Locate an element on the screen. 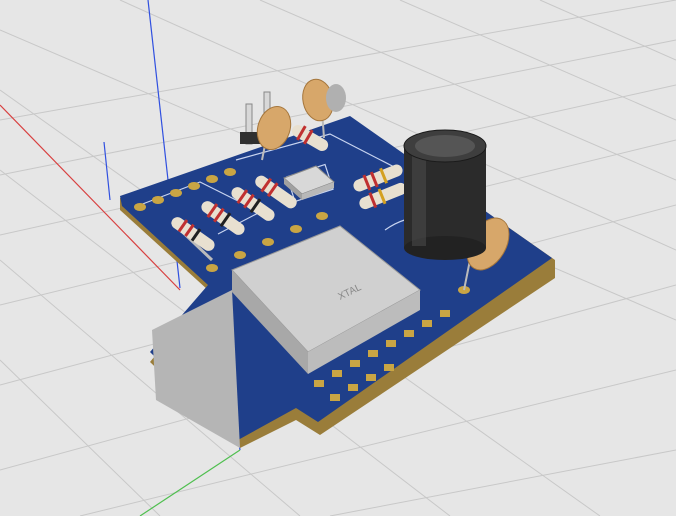  electrolytic-capacitor is located at coordinates (445, 194).